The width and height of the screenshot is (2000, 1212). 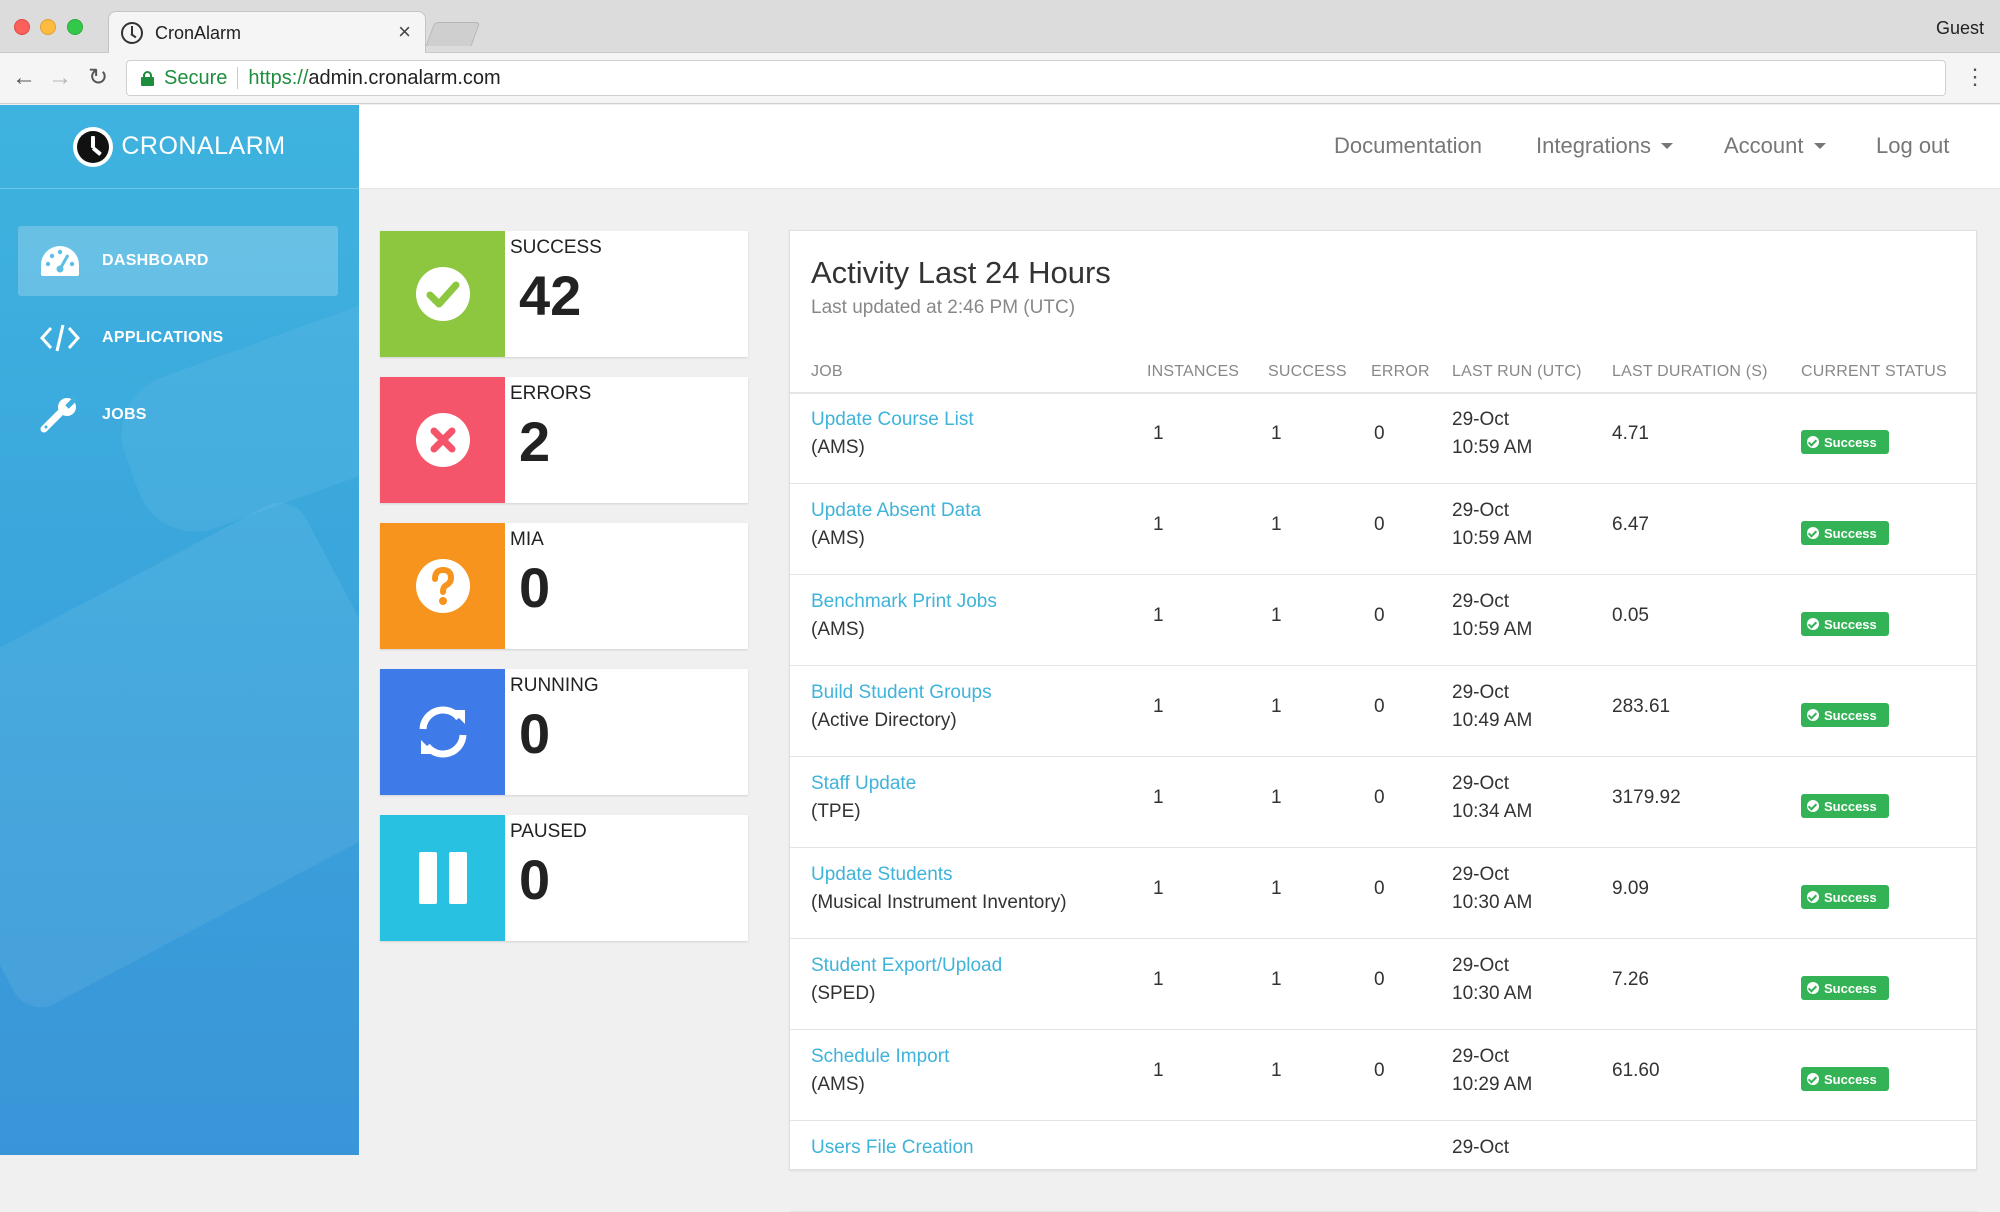 What do you see at coordinates (1307, 372) in the screenshot?
I see `column-header-success: SUCCESS` at bounding box center [1307, 372].